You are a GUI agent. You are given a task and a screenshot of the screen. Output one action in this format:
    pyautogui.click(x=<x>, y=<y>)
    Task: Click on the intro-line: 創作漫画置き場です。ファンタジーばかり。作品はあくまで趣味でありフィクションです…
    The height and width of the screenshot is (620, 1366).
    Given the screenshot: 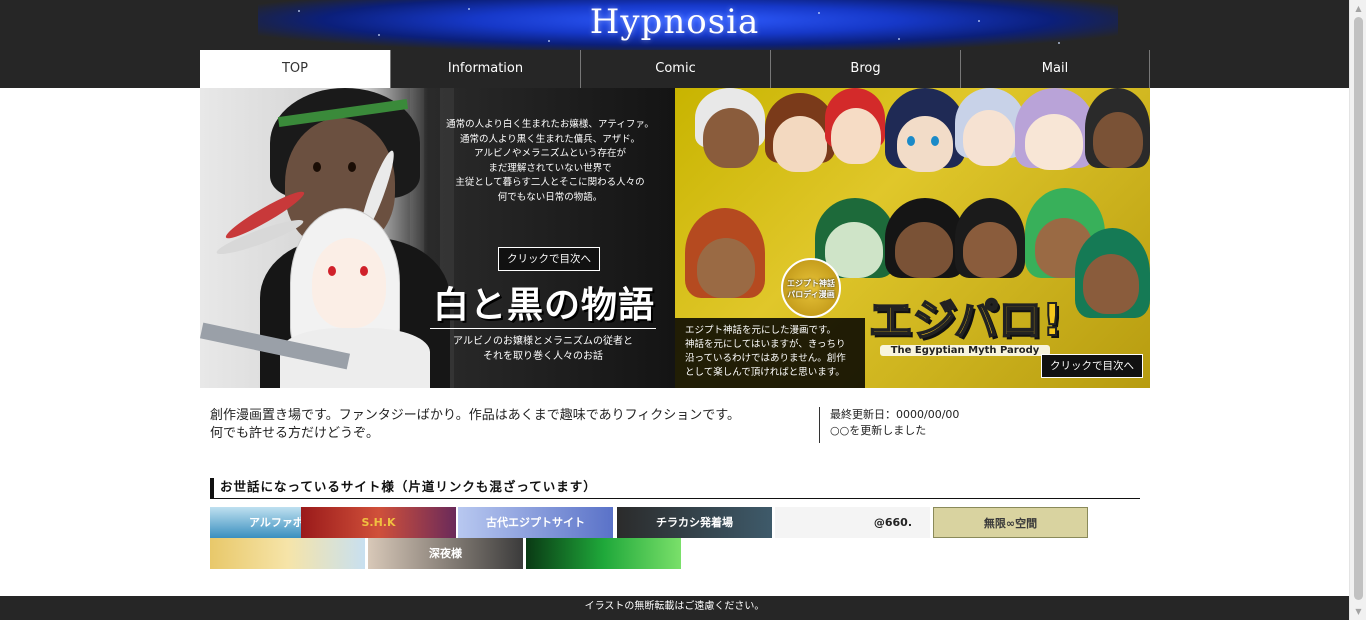 What is the action you would take?
    pyautogui.click(x=475, y=415)
    